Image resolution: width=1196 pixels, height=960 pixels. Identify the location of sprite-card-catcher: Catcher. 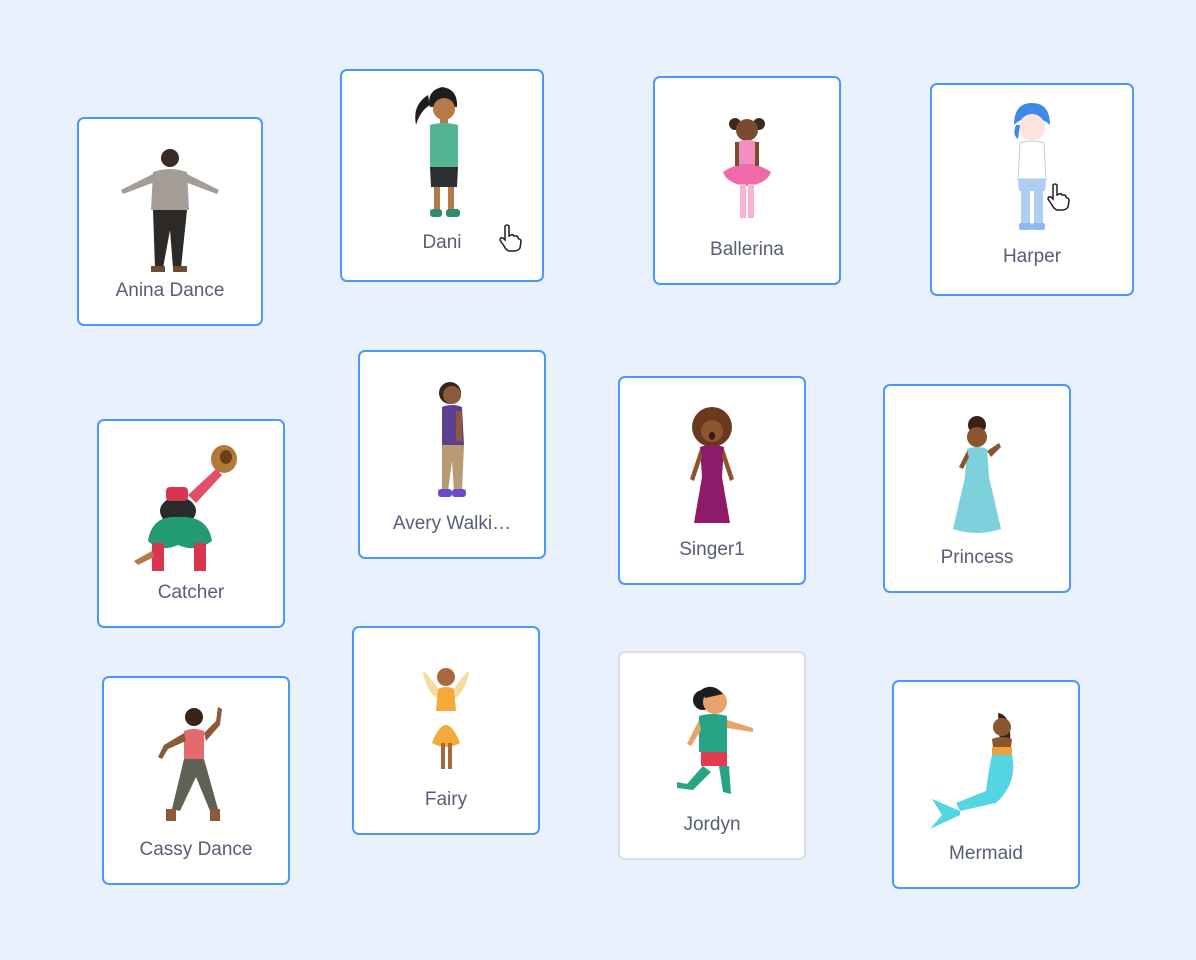
(191, 523).